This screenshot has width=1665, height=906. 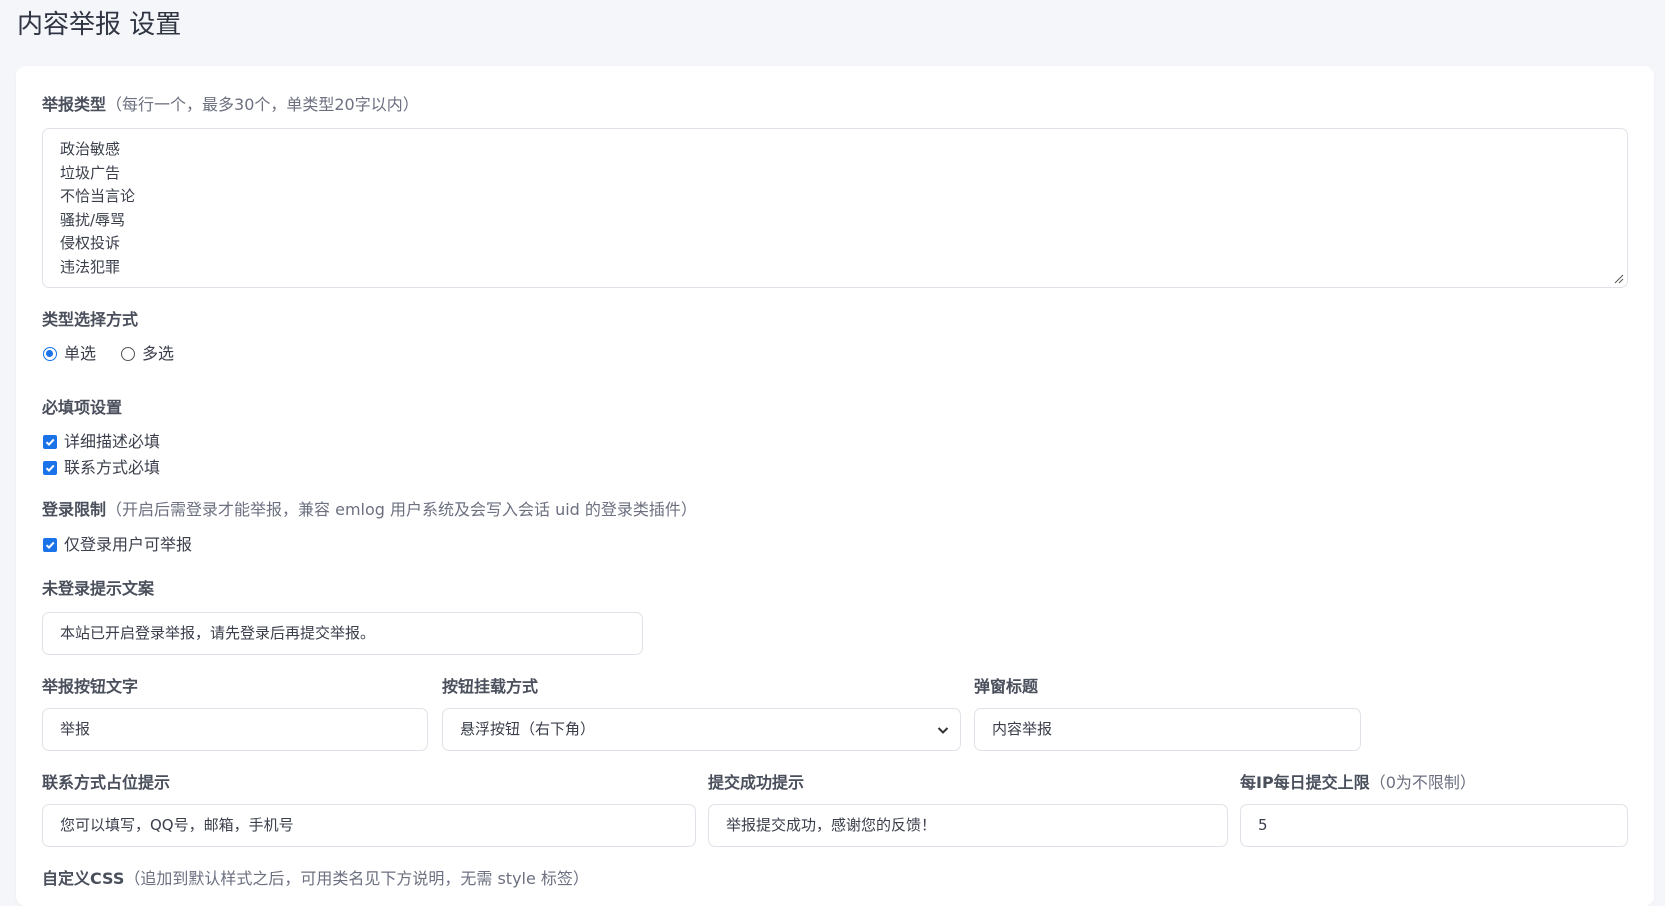 What do you see at coordinates (1167, 729) in the screenshot?
I see `popup-title-input: 内容举报` at bounding box center [1167, 729].